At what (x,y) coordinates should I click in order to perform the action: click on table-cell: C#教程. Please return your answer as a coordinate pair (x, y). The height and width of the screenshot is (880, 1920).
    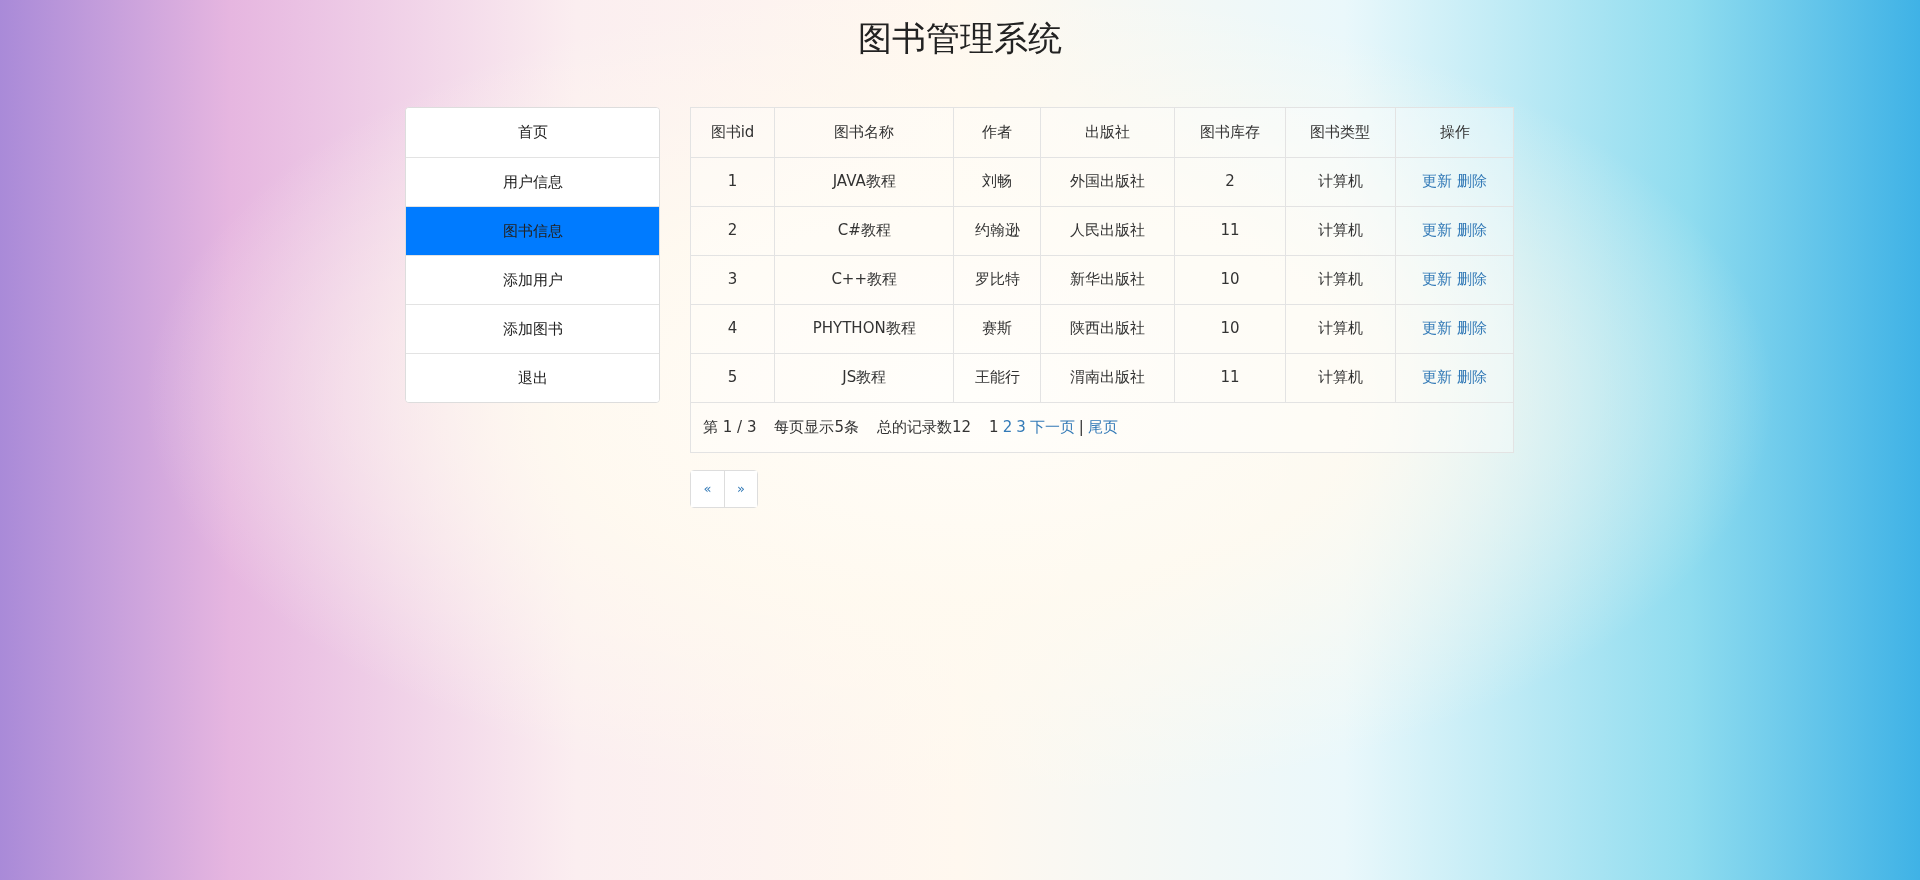
    Looking at the image, I should click on (864, 230).